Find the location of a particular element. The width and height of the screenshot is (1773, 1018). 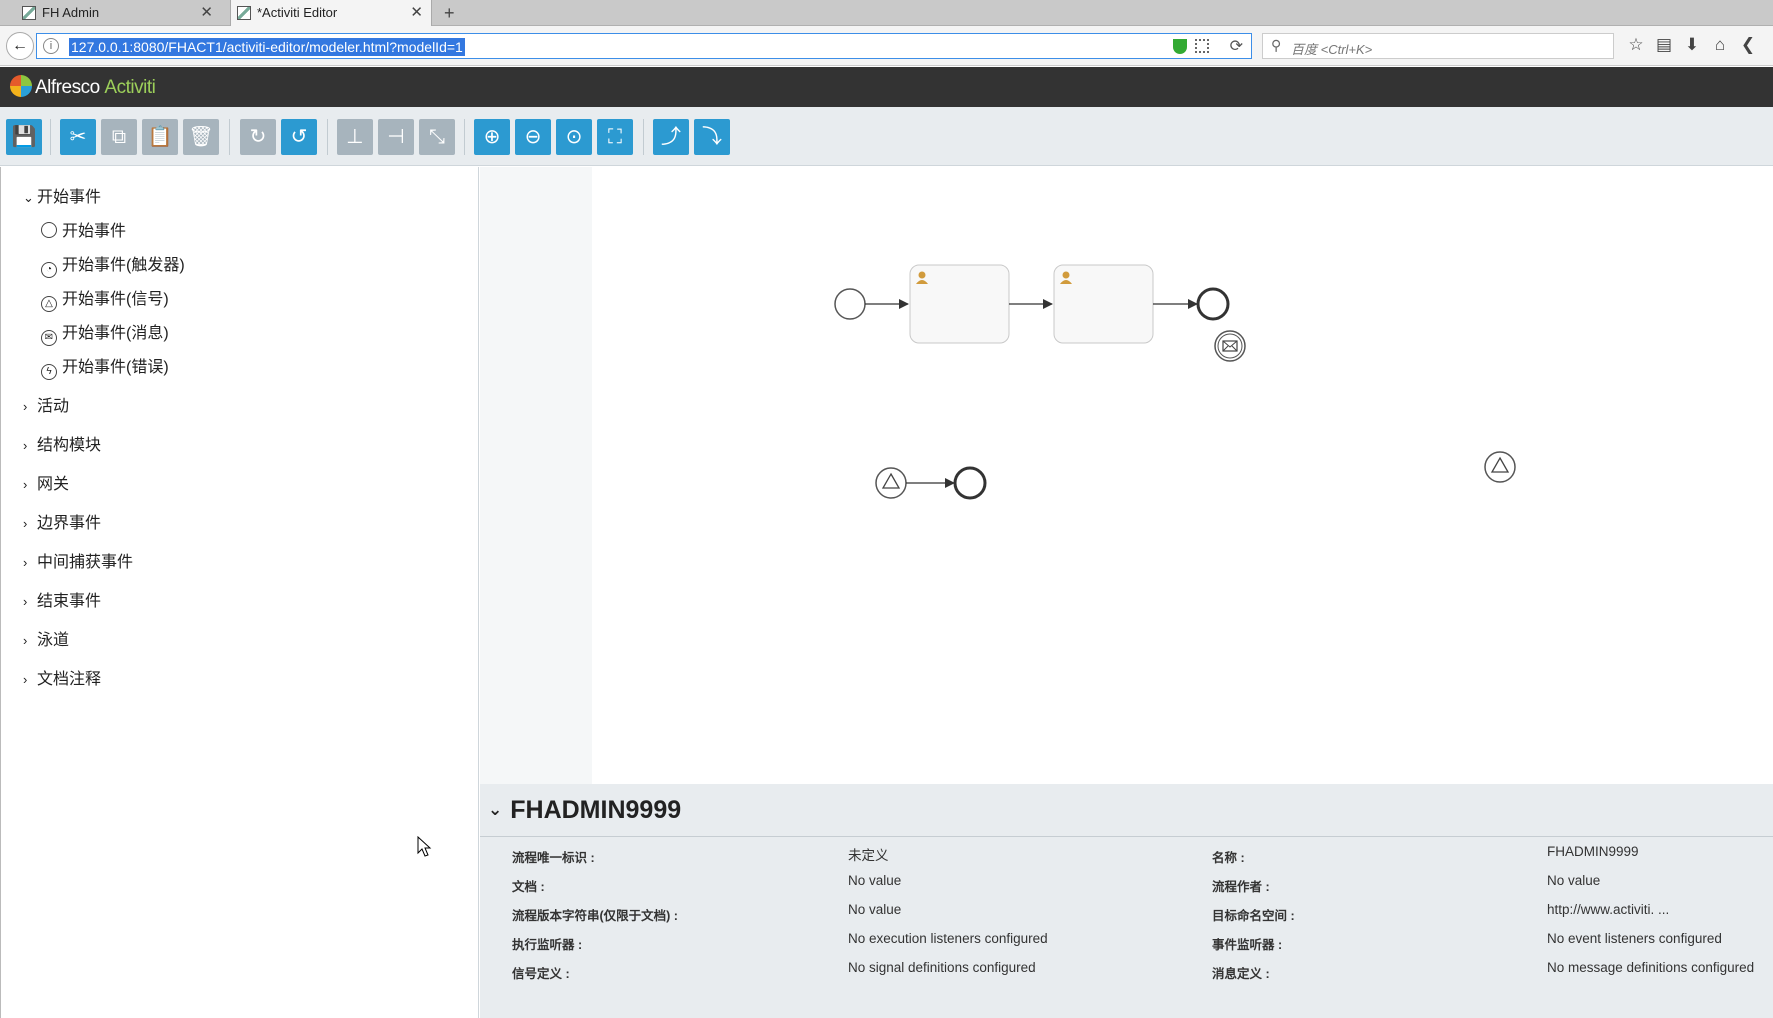

brand-name: Alfresco is located at coordinates (67, 87).